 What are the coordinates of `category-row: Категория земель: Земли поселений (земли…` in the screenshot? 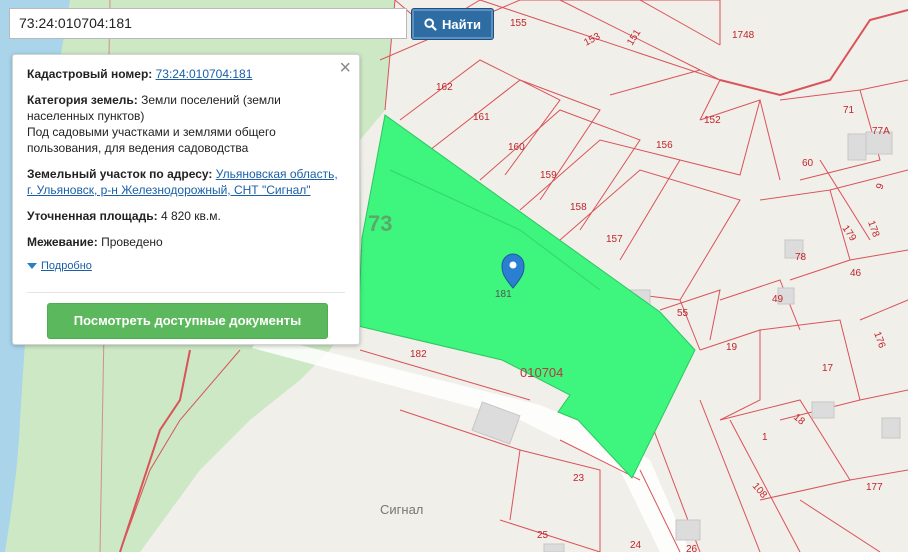 It's located at (186, 124).